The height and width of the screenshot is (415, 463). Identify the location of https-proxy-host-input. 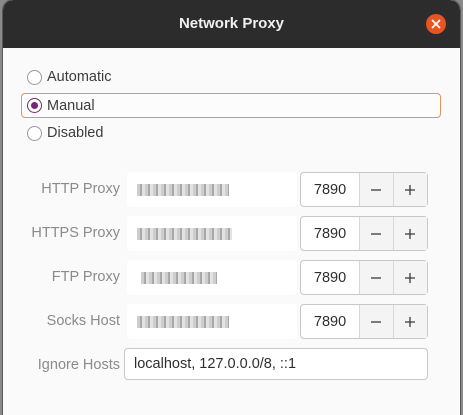
(212, 233).